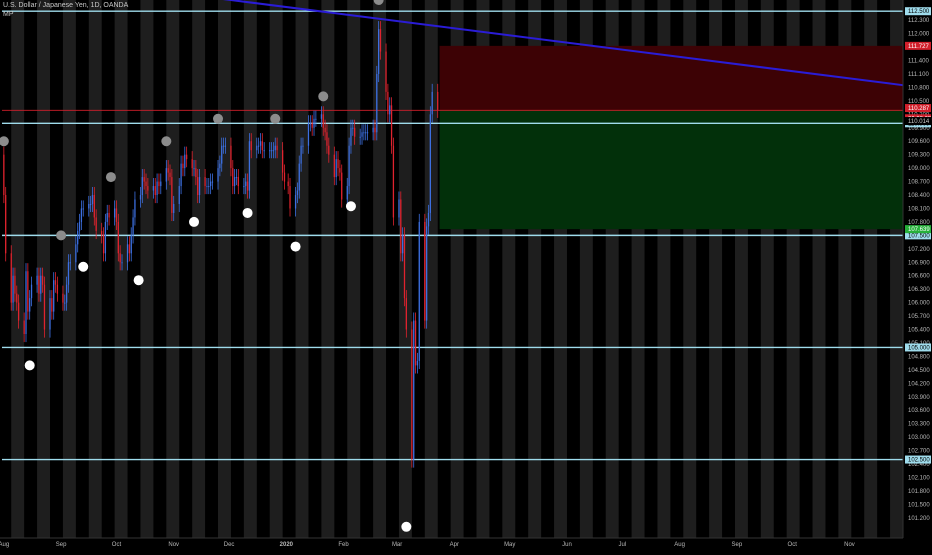 Image resolution: width=932 pixels, height=555 pixels. I want to click on y-tick-label: 101.500, so click(919, 505).